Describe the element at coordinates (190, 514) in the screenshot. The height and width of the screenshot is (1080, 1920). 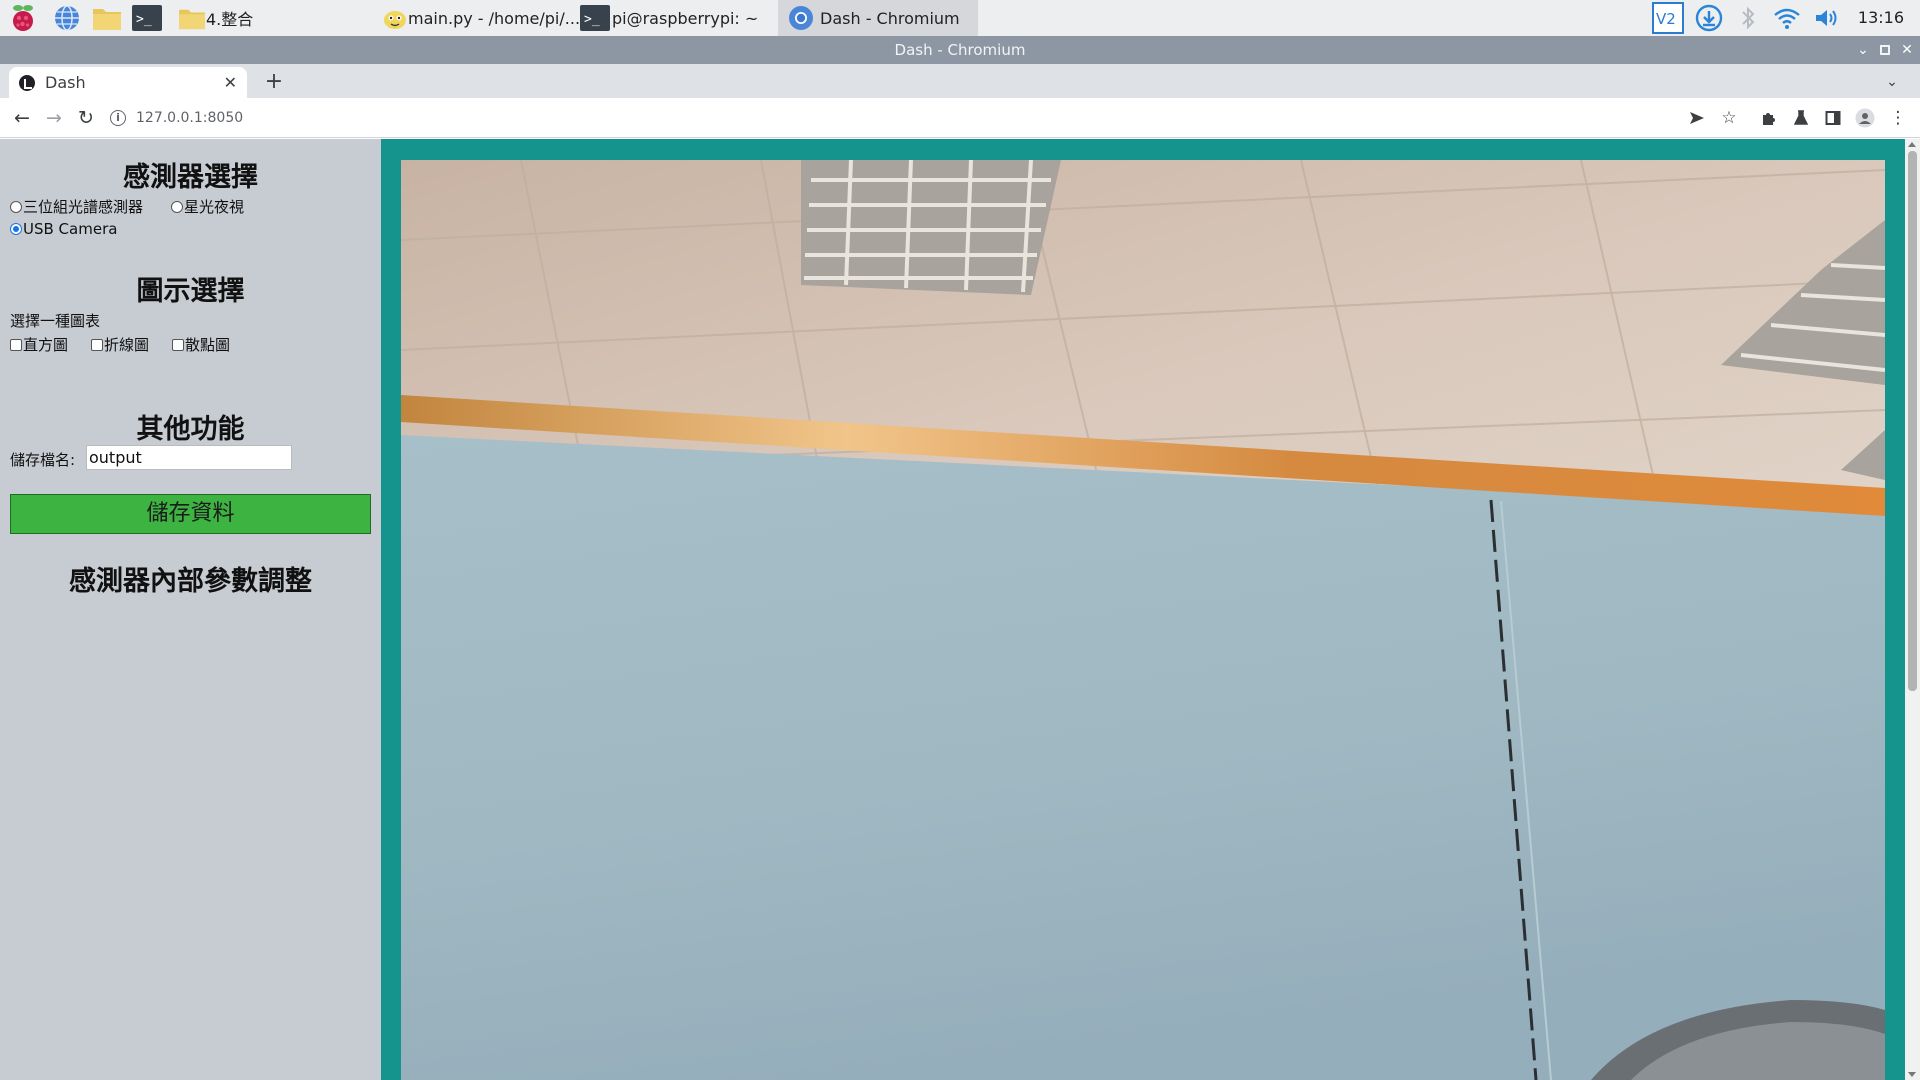
I see `save-data-button: 儲存資料` at that location.